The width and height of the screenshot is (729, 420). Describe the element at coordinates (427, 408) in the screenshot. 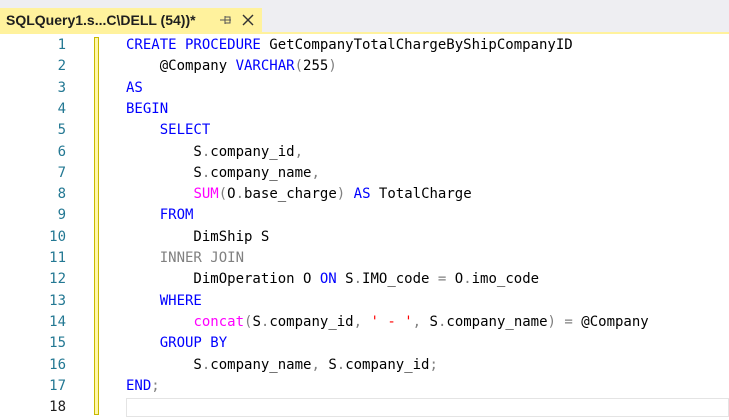

I see `current-line-highlight` at that location.